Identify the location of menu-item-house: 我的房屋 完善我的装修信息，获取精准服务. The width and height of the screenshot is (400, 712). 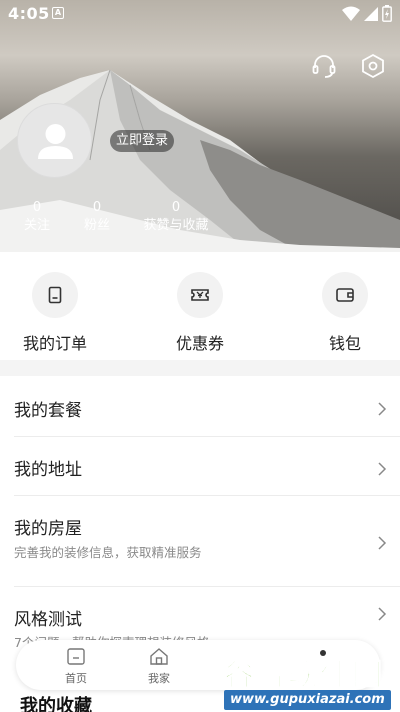
(200, 536).